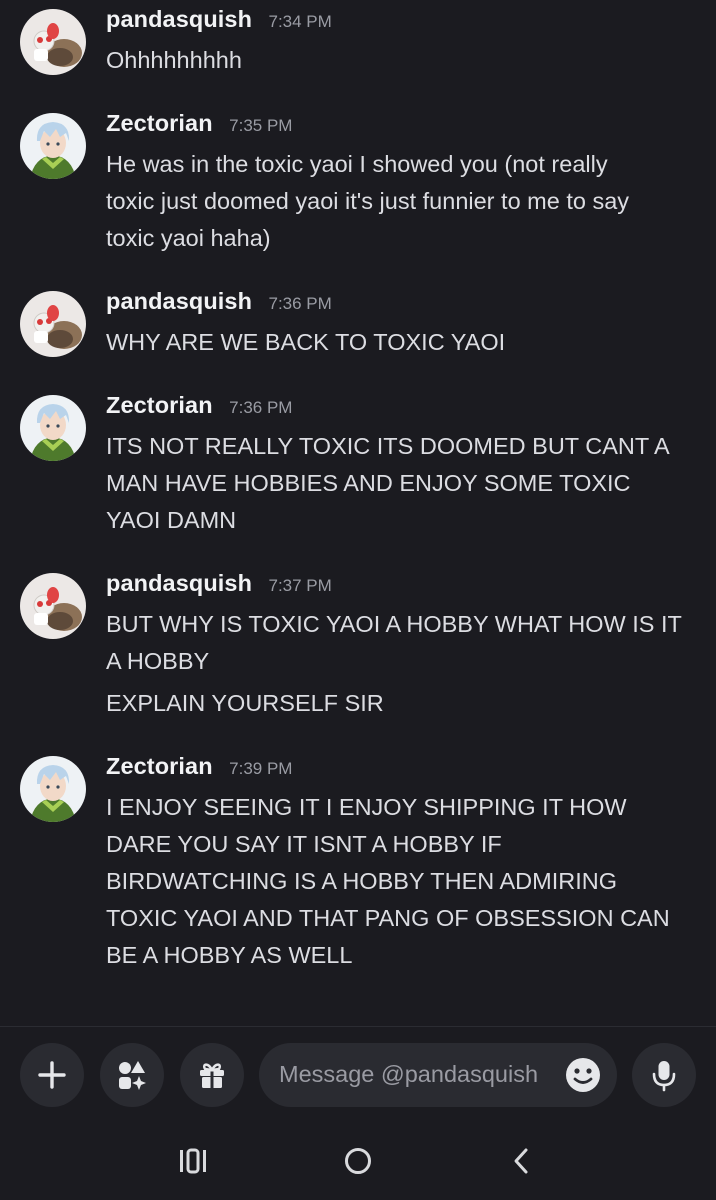  What do you see at coordinates (245, 703) in the screenshot?
I see `message-line: EXPLAIN YOURSELF SIR` at bounding box center [245, 703].